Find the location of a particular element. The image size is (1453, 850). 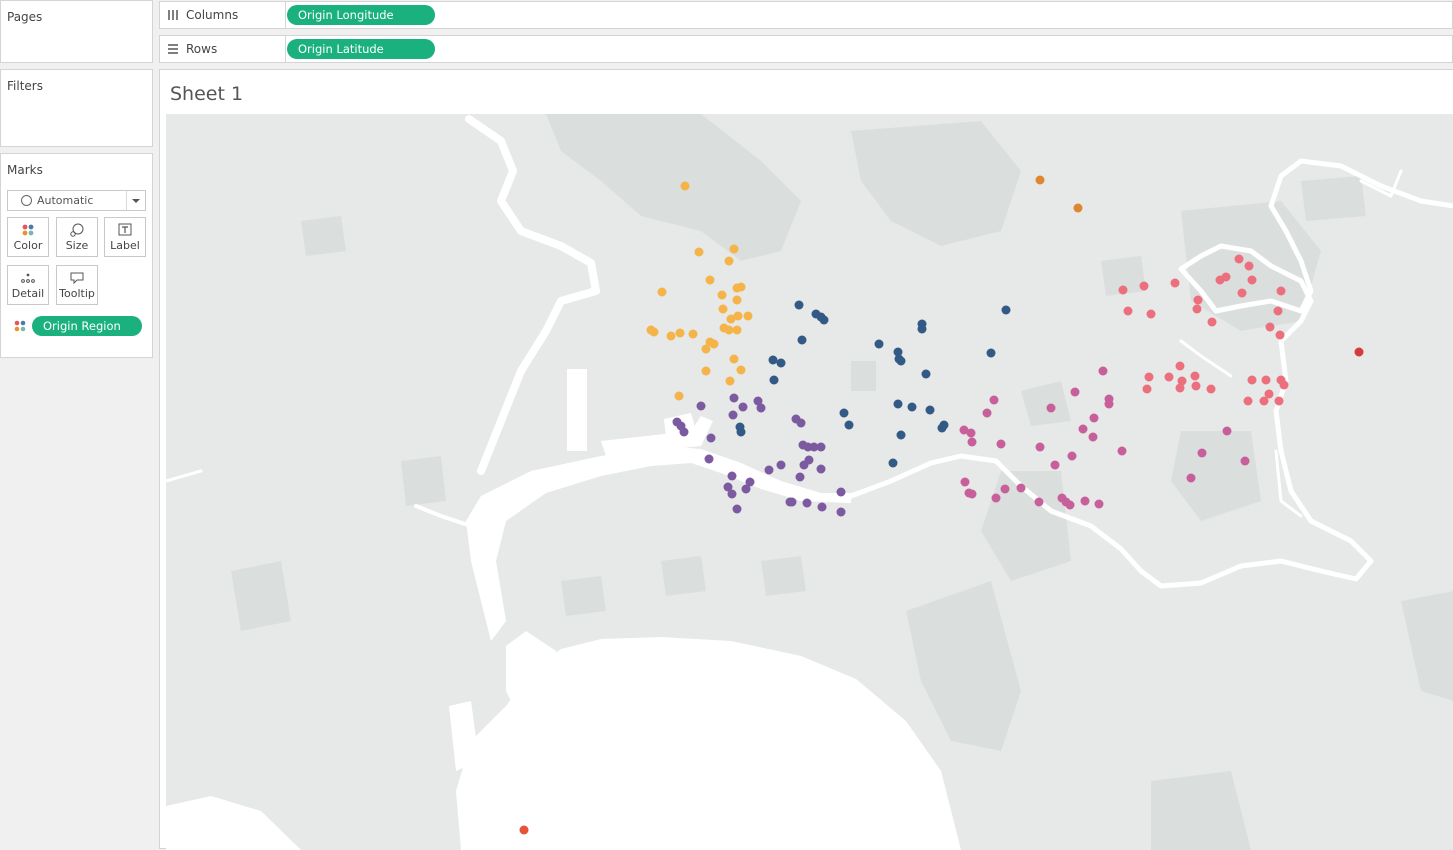

mark-type-dropdown: Automatic is located at coordinates (76, 200).